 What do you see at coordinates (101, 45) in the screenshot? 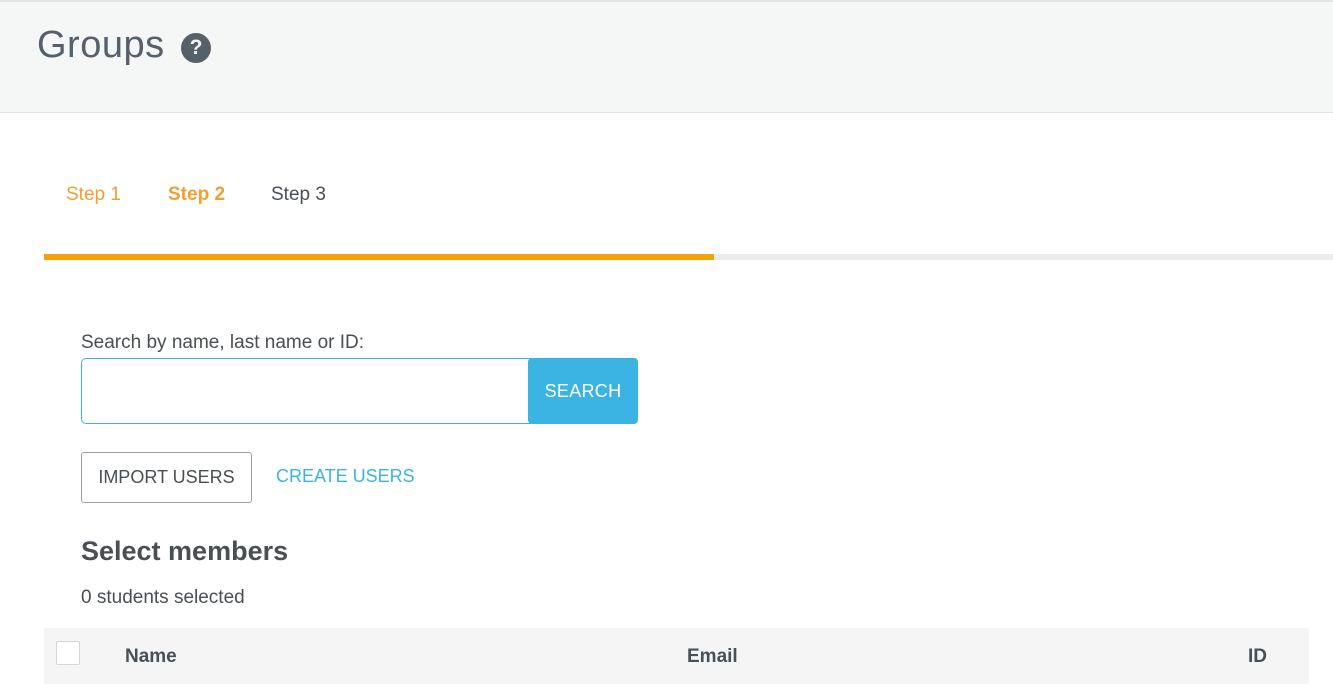
I see `page-title: Groups` at bounding box center [101, 45].